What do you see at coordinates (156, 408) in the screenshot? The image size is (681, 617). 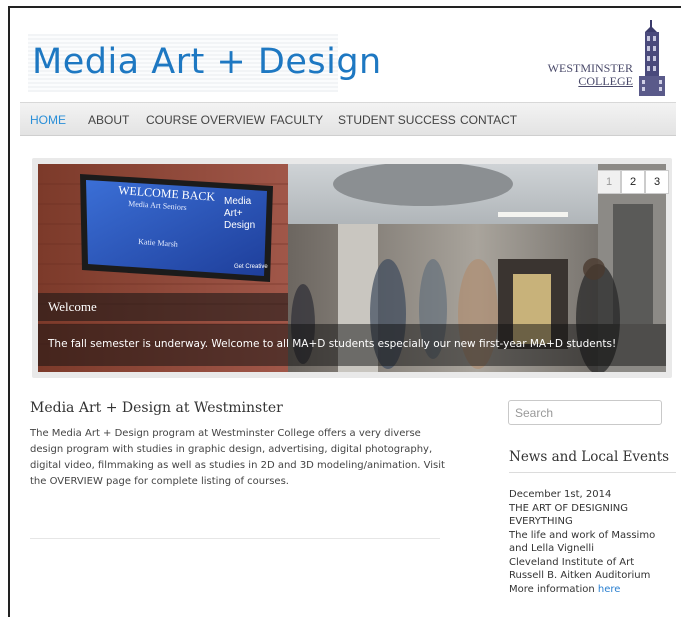 I see `intro-heading: Media Art + Design at Westminster` at bounding box center [156, 408].